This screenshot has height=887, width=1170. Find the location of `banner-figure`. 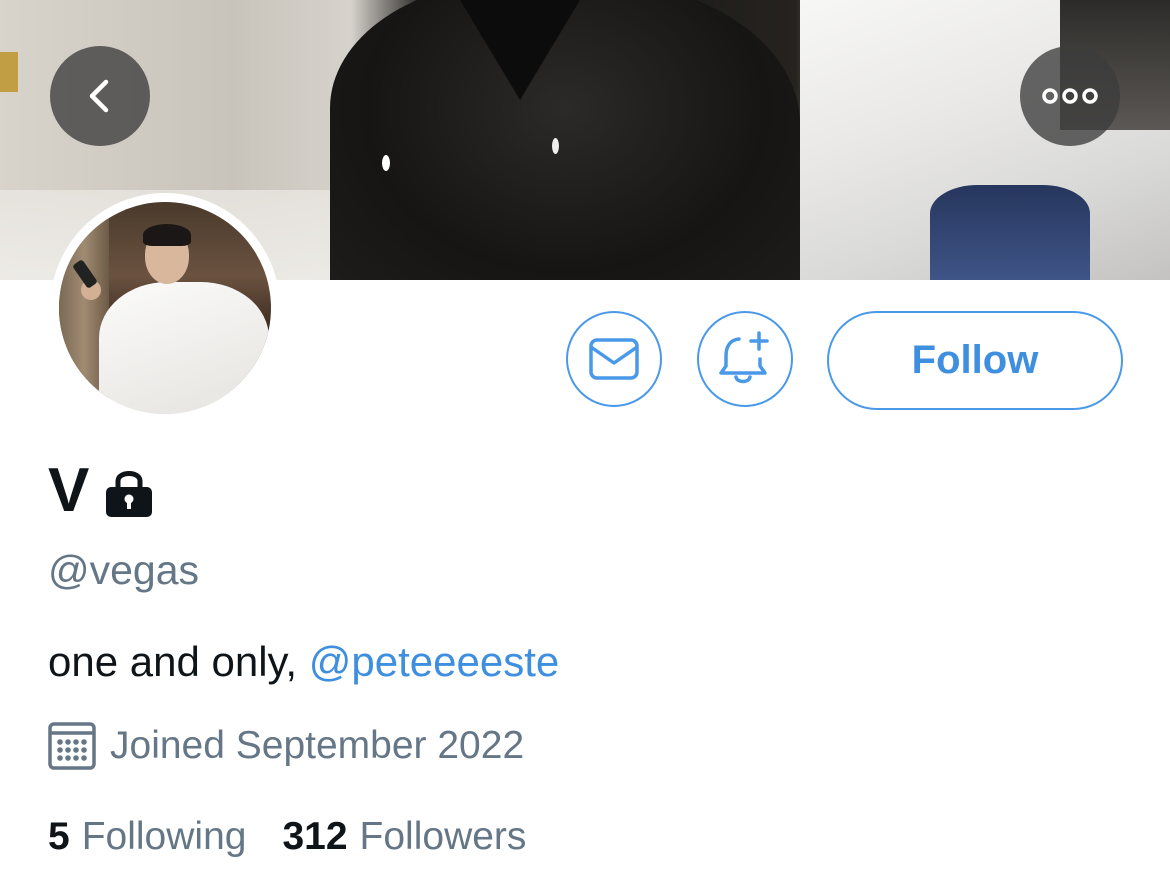

banner-figure is located at coordinates (565, 140).